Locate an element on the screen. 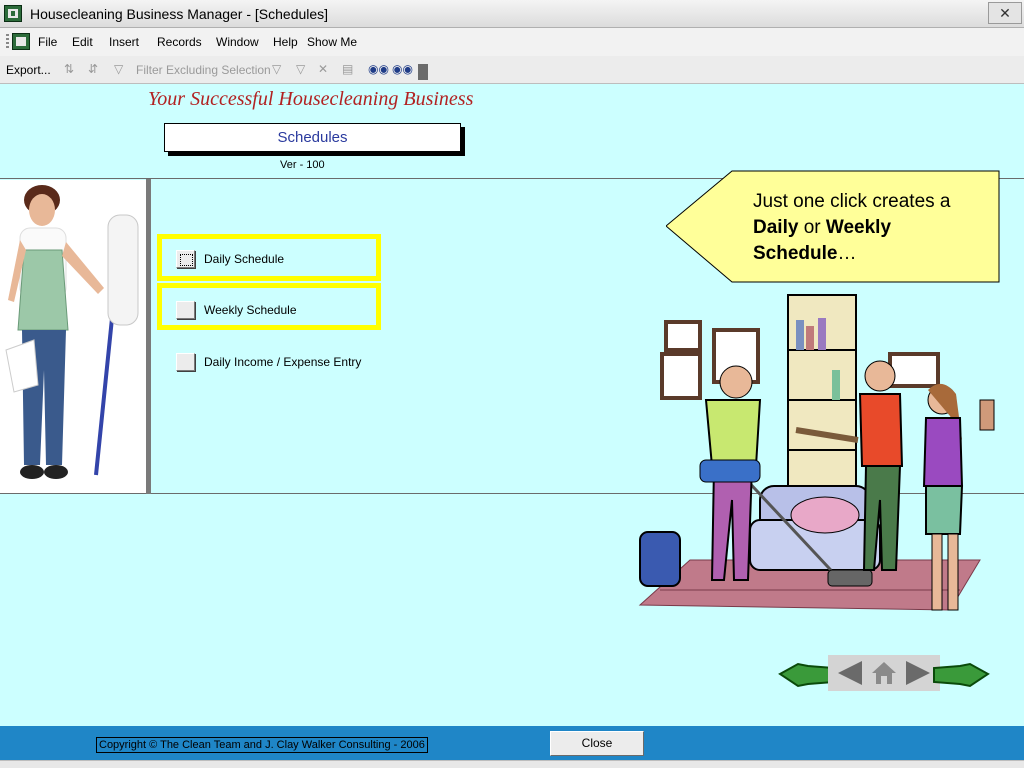 The width and height of the screenshot is (1024, 768). weekly-schedule-label: Weekly Schedule is located at coordinates (250, 310).